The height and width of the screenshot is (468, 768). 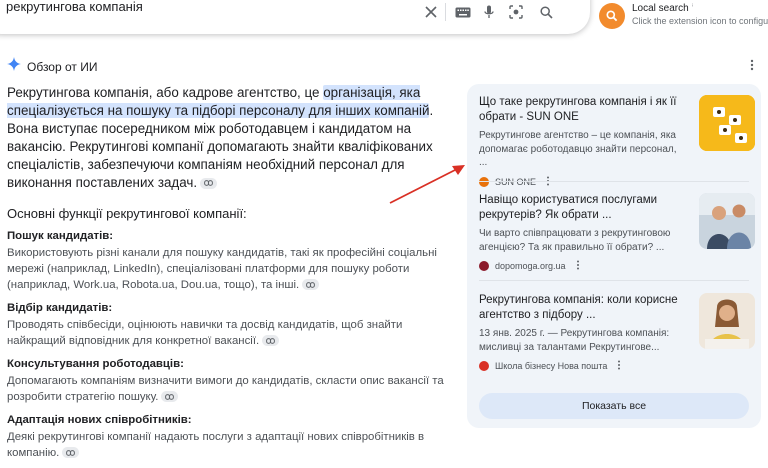 I want to click on search-box: рекрутингова компанія, so click(x=295, y=17).